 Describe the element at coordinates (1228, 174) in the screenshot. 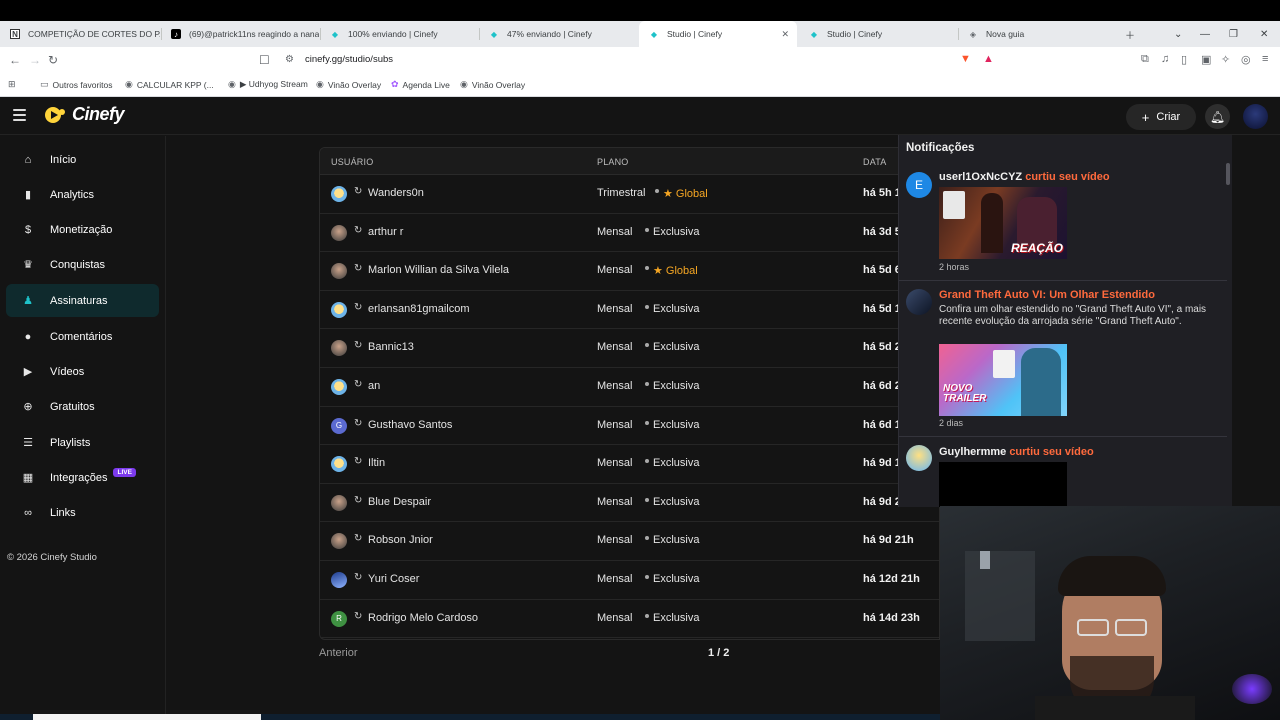

I see `notifications-scrollbar` at that location.